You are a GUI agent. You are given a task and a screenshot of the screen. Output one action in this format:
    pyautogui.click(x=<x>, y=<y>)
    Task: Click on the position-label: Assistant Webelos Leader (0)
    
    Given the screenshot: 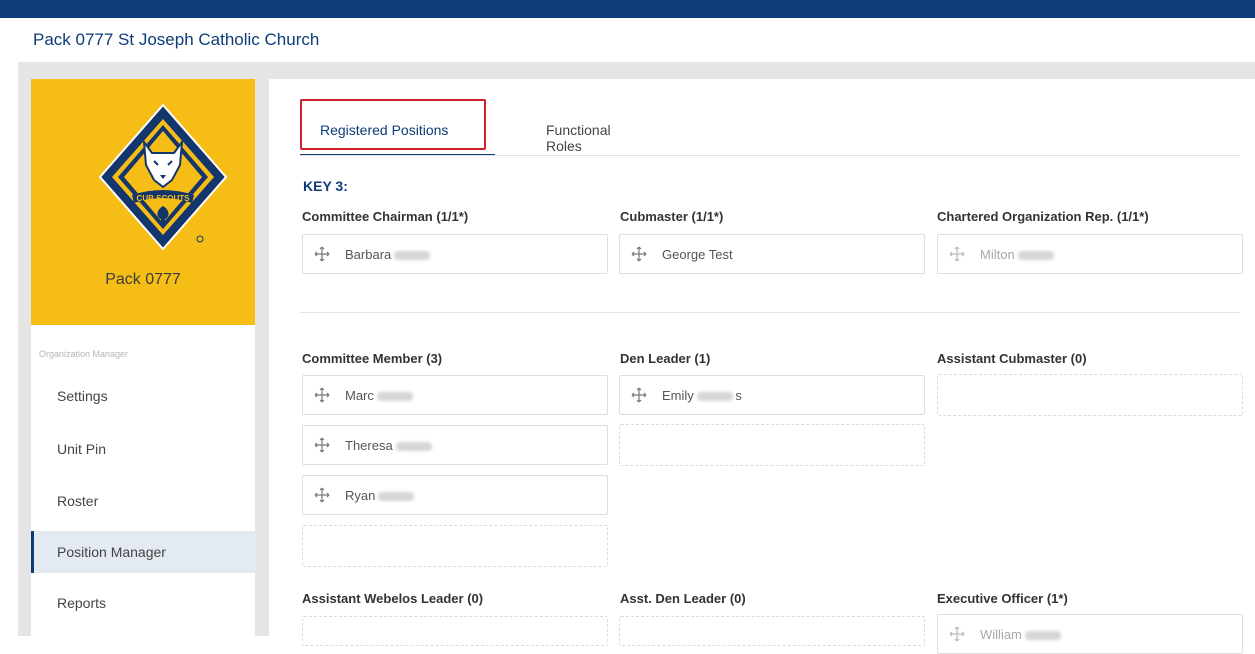 What is the action you would take?
    pyautogui.click(x=393, y=598)
    